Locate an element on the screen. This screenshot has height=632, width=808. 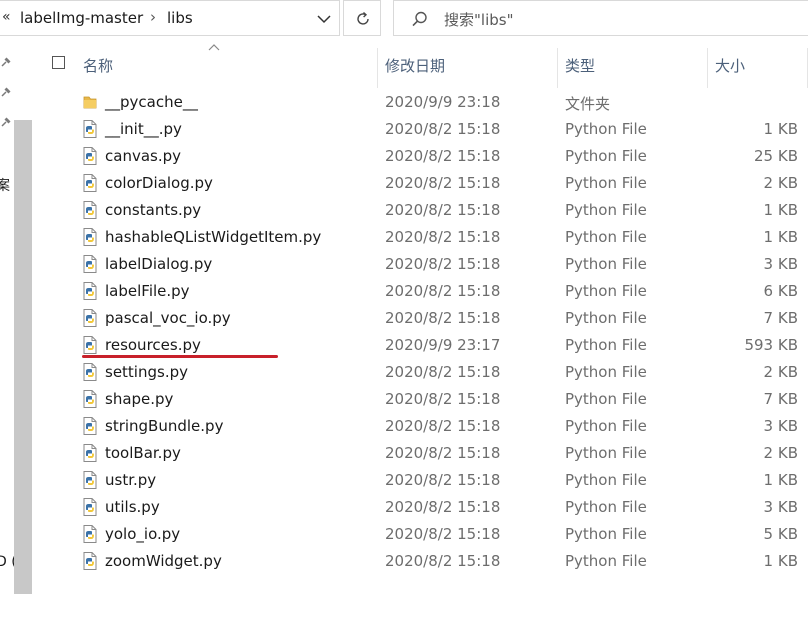
file-row: toolBar.py 2020/8/2 15:18 Python File 2 KB is located at coordinates (421, 453).